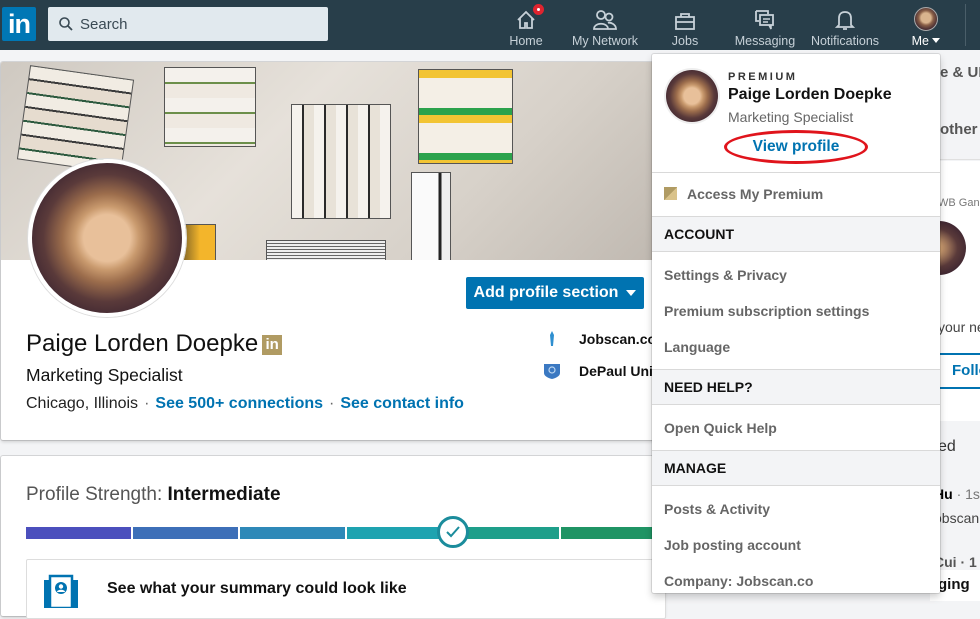 The height and width of the screenshot is (619, 980). I want to click on menu-item-job-posting-account: Job posting account, so click(732, 545).